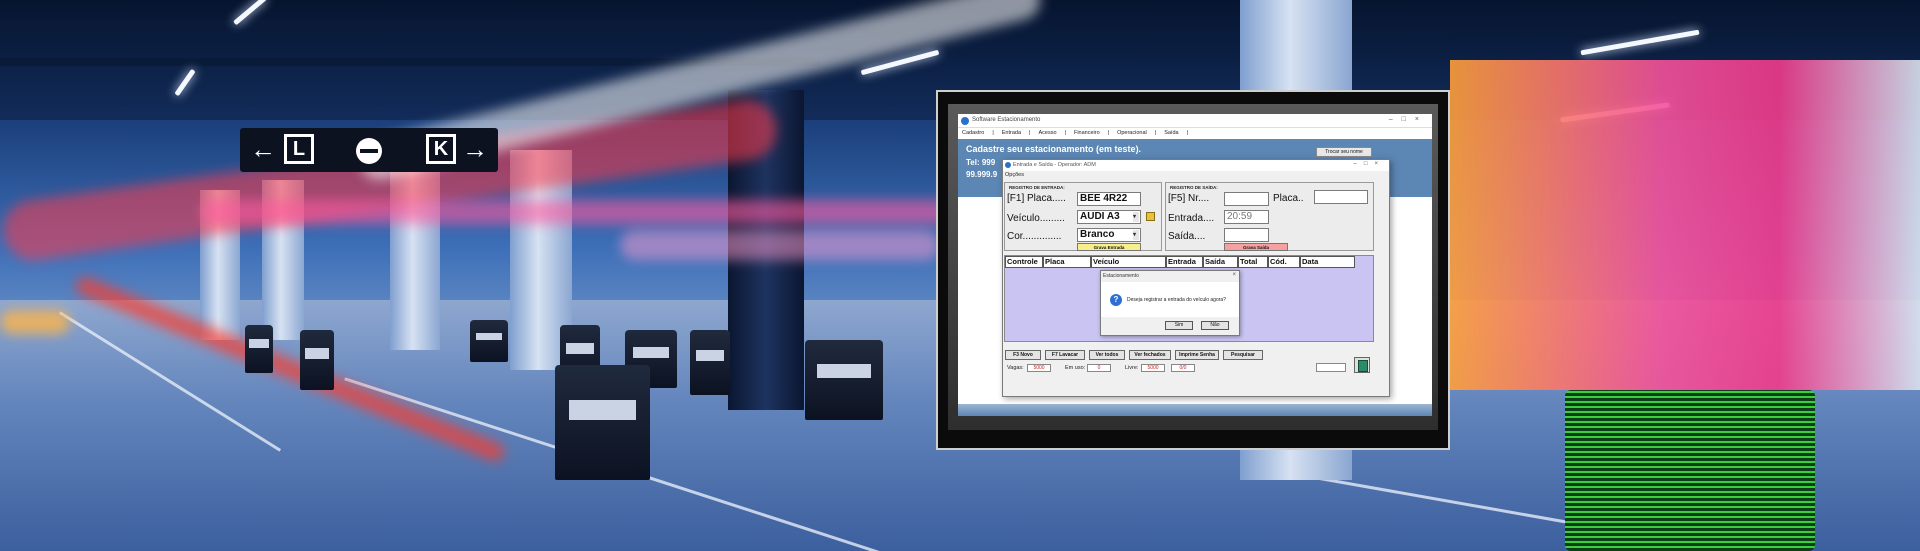 The height and width of the screenshot is (551, 1920). What do you see at coordinates (1685, 225) in the screenshot?
I see `neon-glow-wall` at bounding box center [1685, 225].